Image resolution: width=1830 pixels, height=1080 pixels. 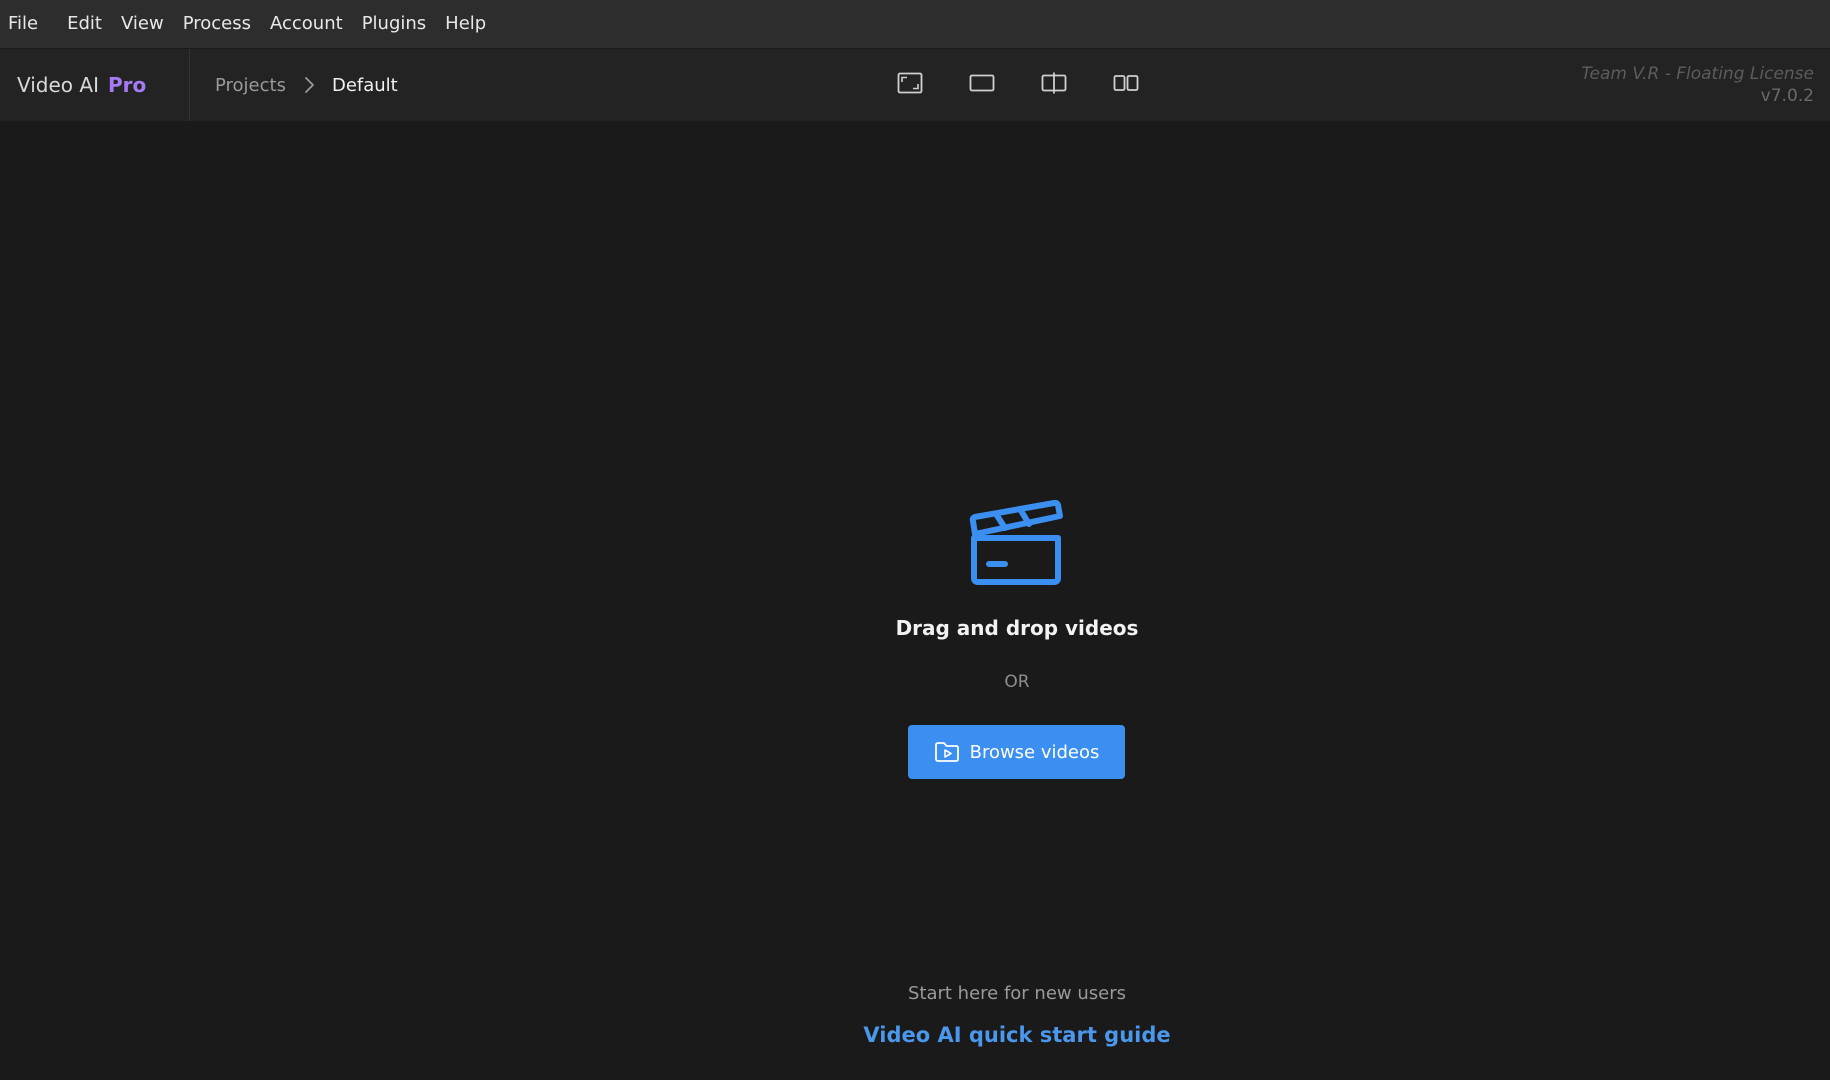 What do you see at coordinates (1016, 993) in the screenshot?
I see `new-users-hint: Start here for new users` at bounding box center [1016, 993].